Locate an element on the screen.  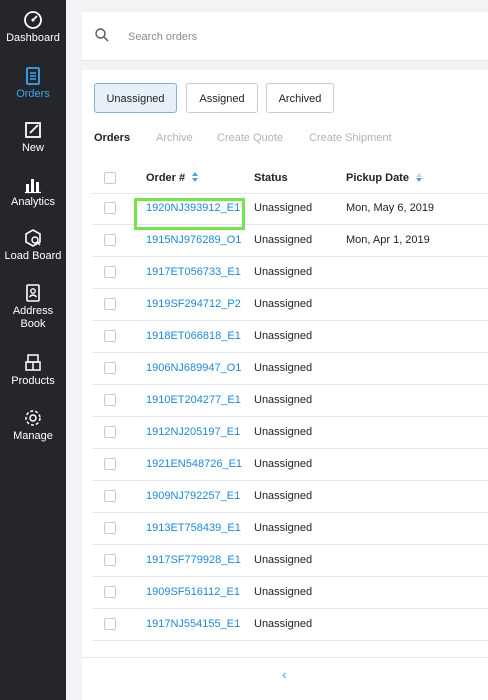
tab-create-quote: Create Quote is located at coordinates (250, 138).